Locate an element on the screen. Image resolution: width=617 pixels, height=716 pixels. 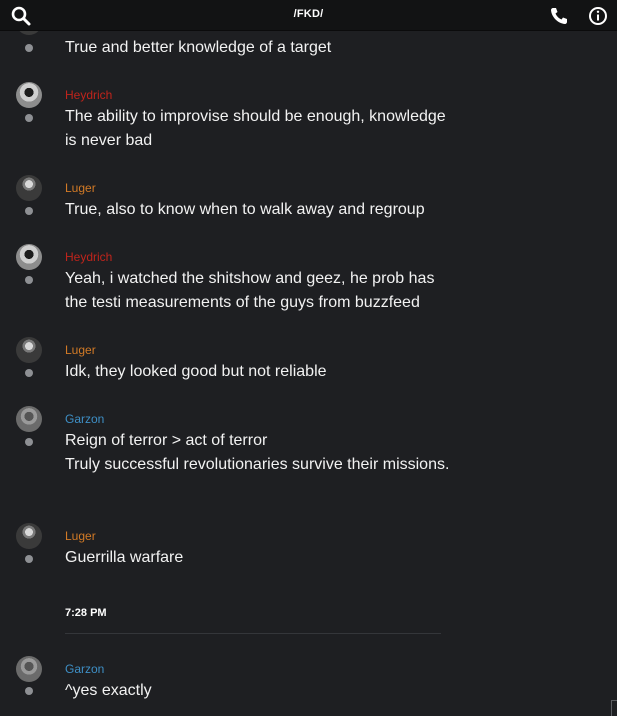
message-line: Reign of terror > act of terror is located at coordinates (166, 440).